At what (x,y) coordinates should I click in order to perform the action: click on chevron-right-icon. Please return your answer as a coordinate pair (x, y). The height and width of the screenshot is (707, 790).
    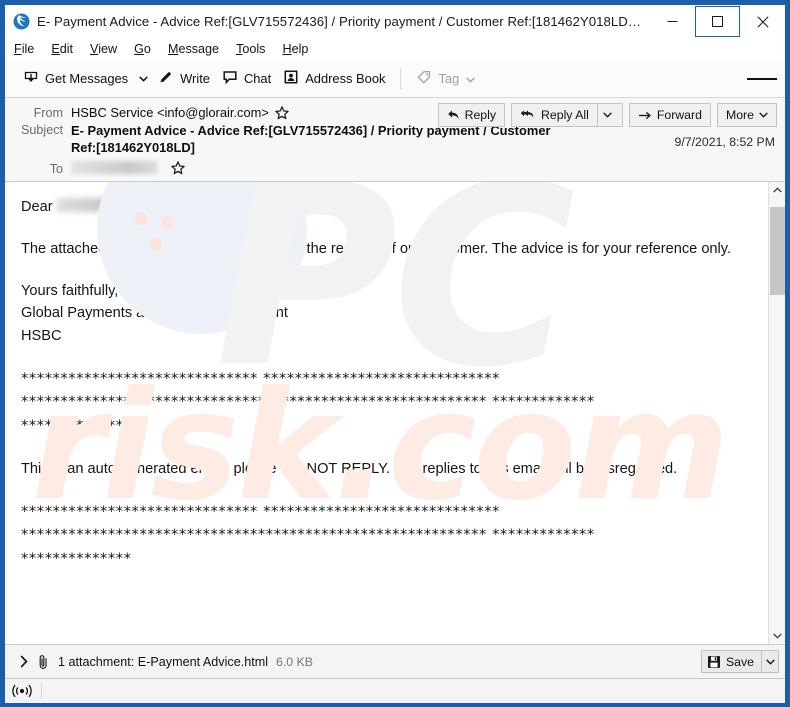
    Looking at the image, I should click on (24, 661).